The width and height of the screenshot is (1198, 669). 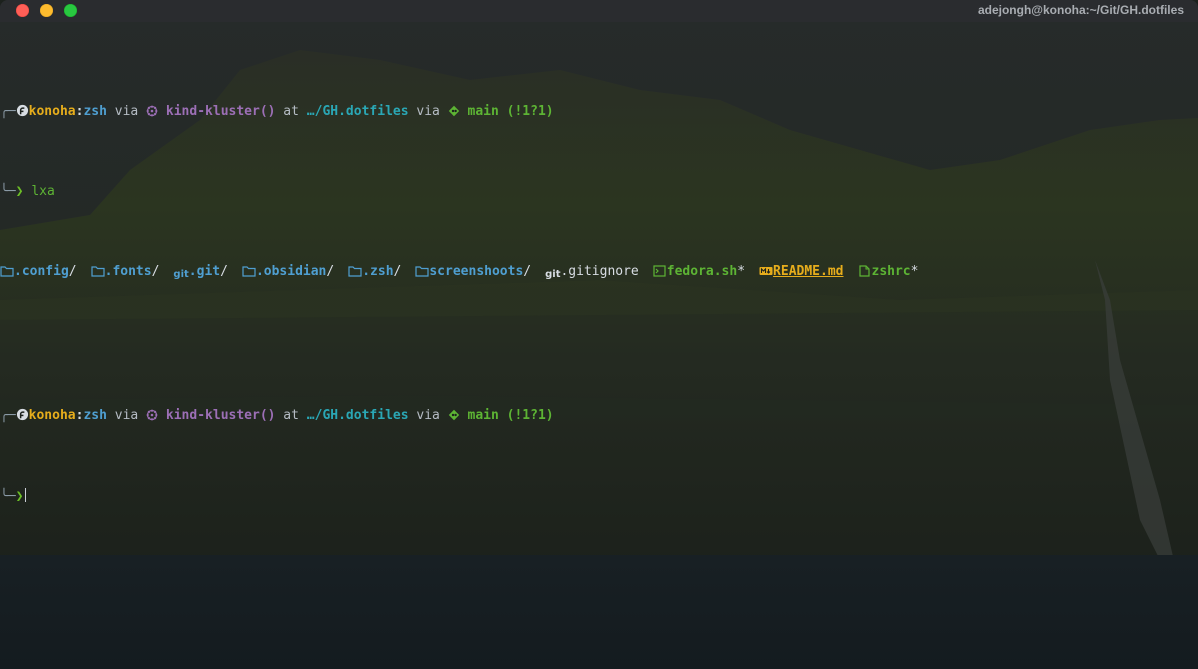 What do you see at coordinates (476, 271) in the screenshot?
I see `listing-entry-name: screenshoots` at bounding box center [476, 271].